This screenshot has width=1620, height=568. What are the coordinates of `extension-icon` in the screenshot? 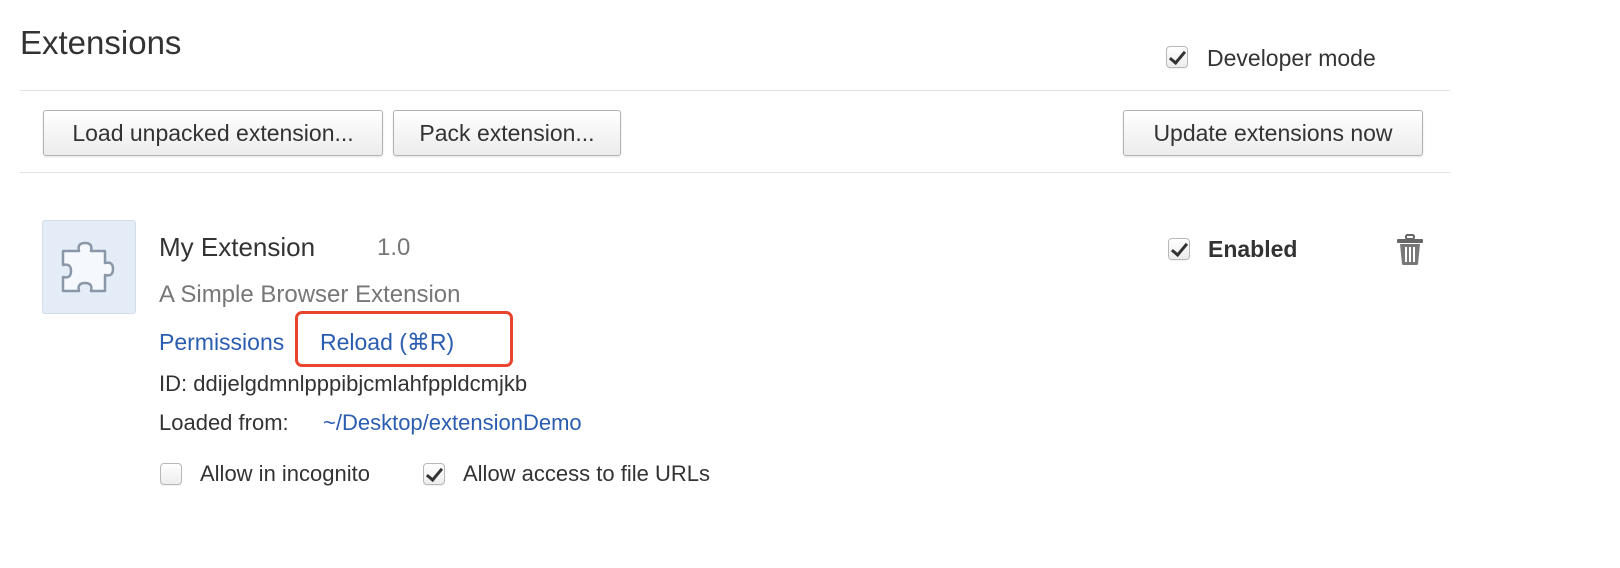 It's located at (89, 267).